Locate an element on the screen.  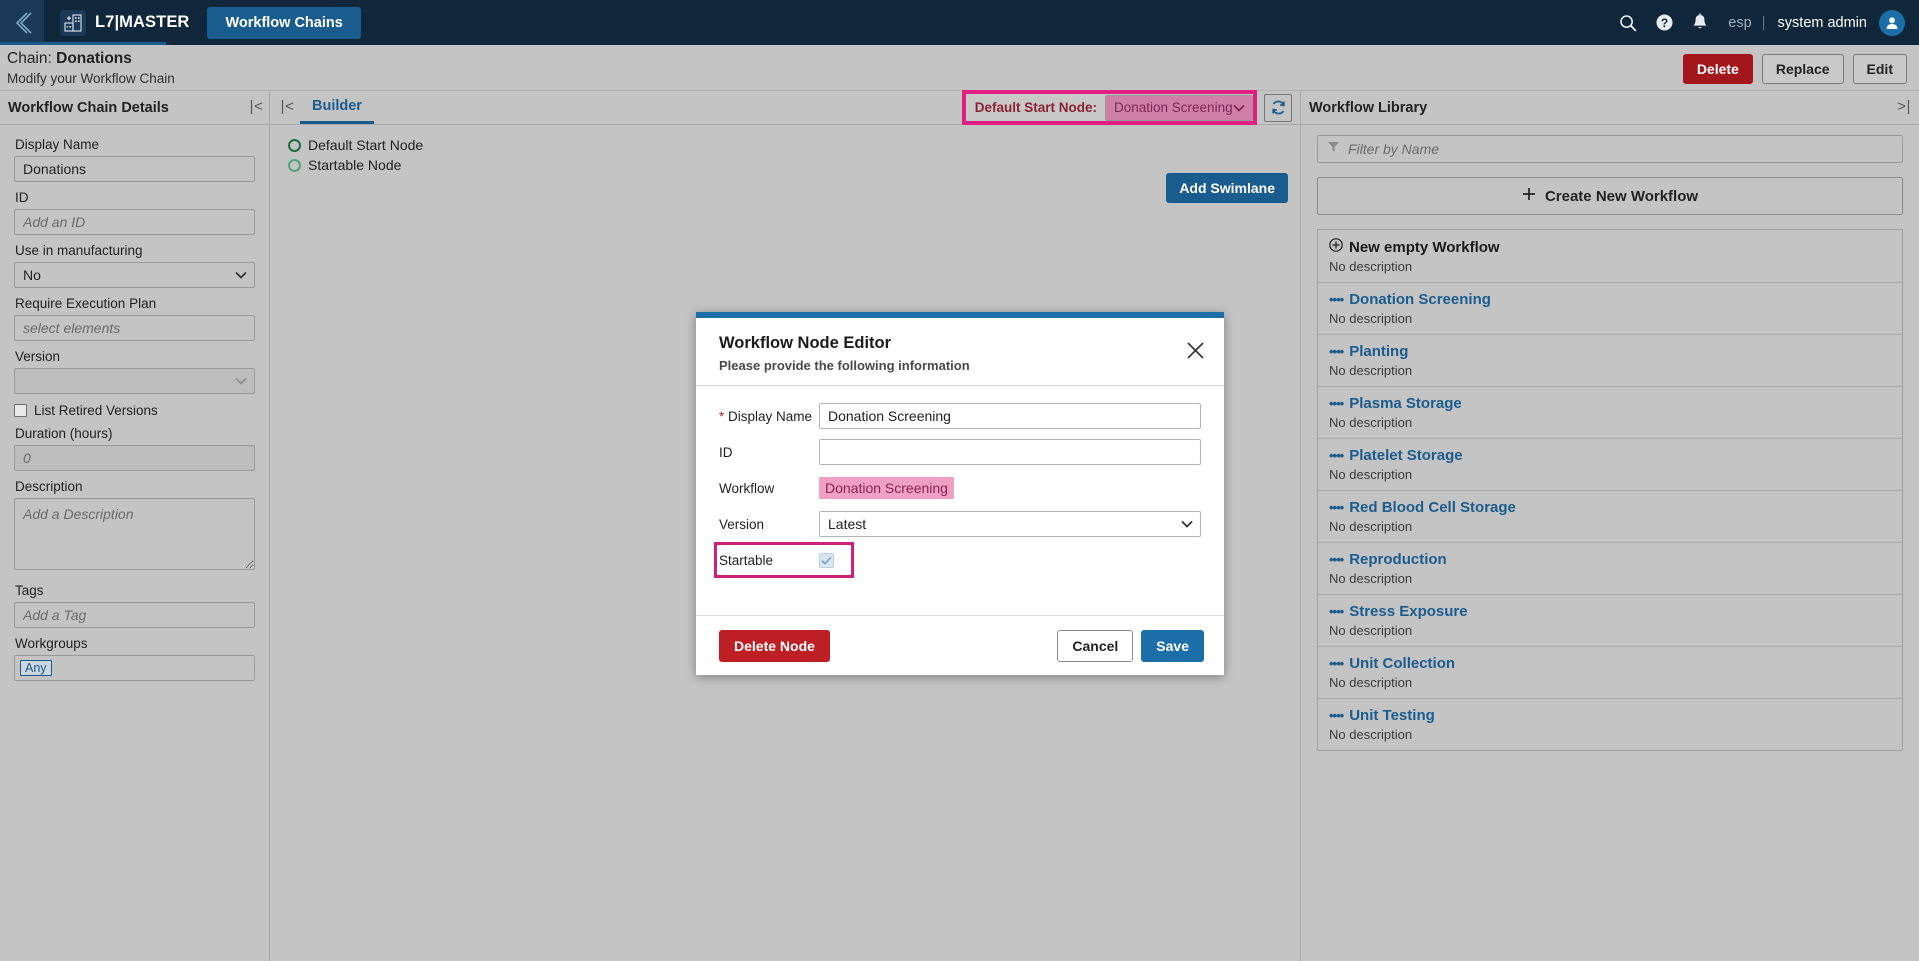
id-input is located at coordinates (134, 222).